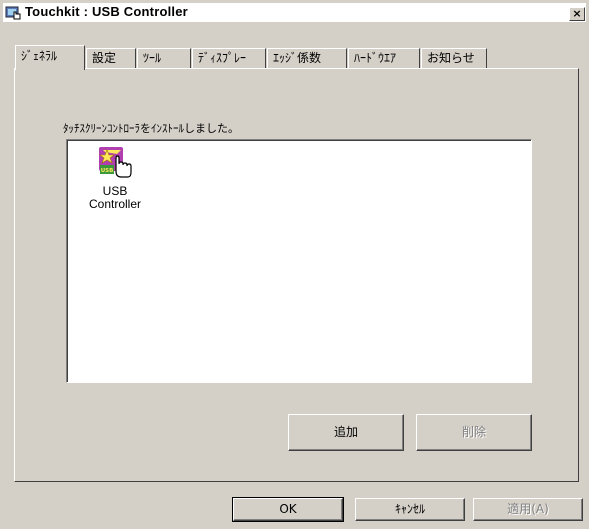  I want to click on install-status-message: ﾀｯﾁｽｸﾘｰﾝｺﾝﾄﾛｰﾗをｲﾝｽﾄｰﾙしました。, so click(151, 128).